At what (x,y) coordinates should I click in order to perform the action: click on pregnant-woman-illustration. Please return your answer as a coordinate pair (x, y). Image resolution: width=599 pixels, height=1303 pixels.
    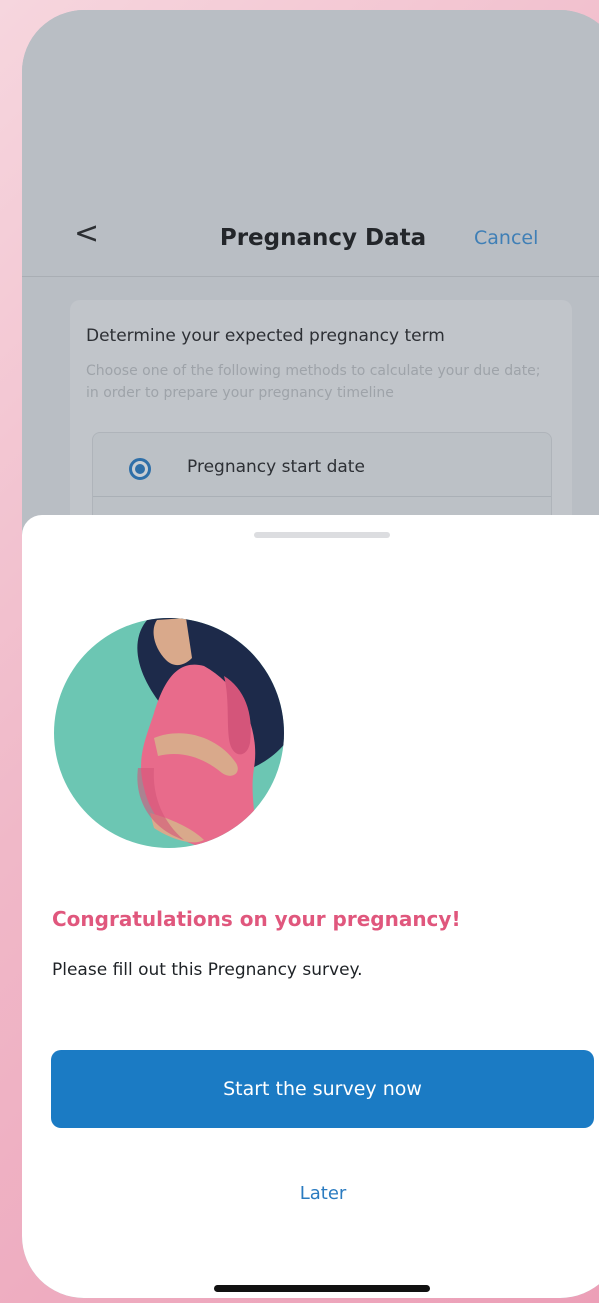
    Looking at the image, I should click on (169, 733).